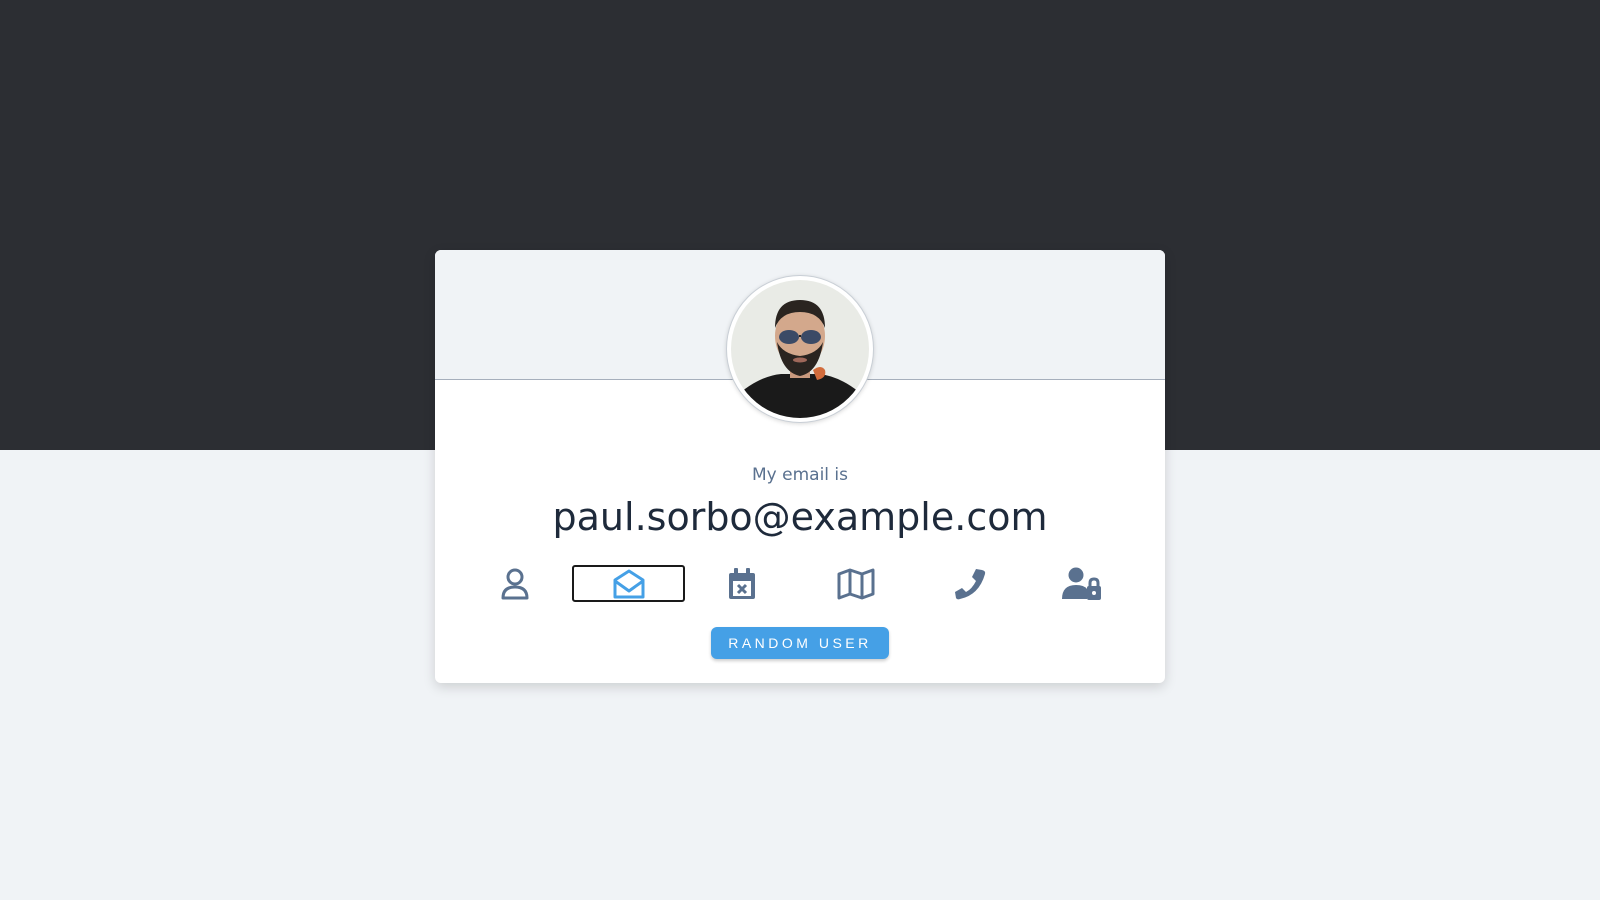  I want to click on email-icon-button, so click(628, 583).